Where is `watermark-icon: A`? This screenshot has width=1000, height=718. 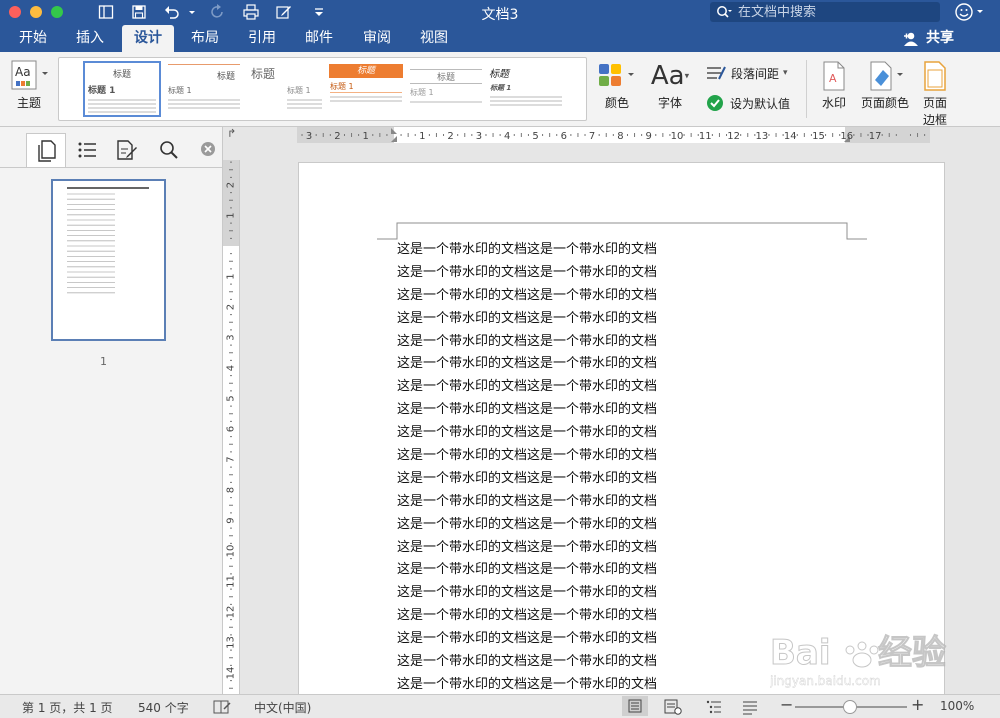
watermark-icon: A is located at coordinates (834, 77).